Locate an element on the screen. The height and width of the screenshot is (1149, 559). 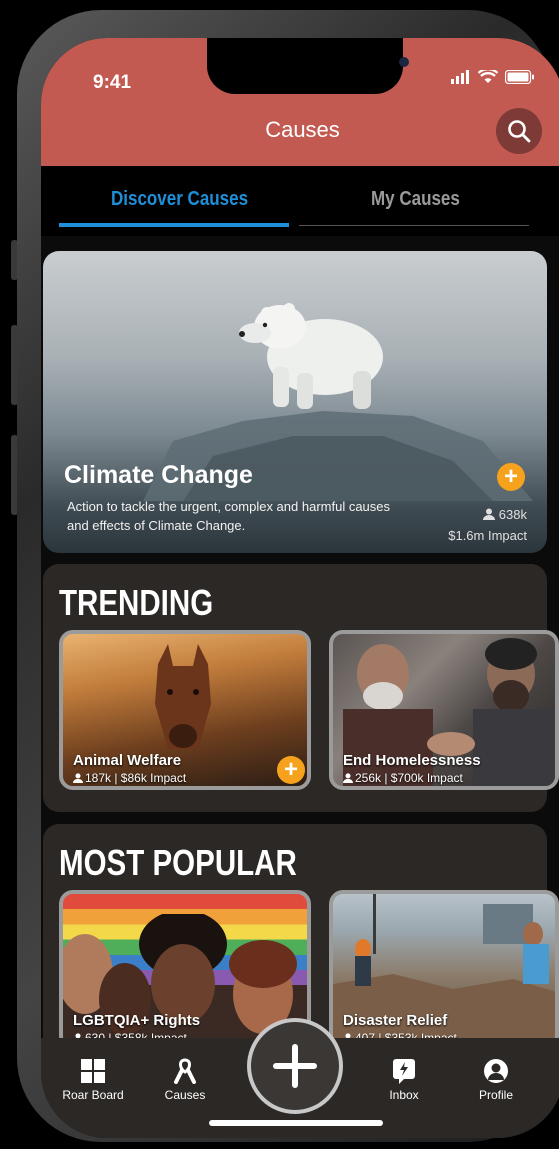
nav-item-profile: Profile is located at coordinates (496, 1080).